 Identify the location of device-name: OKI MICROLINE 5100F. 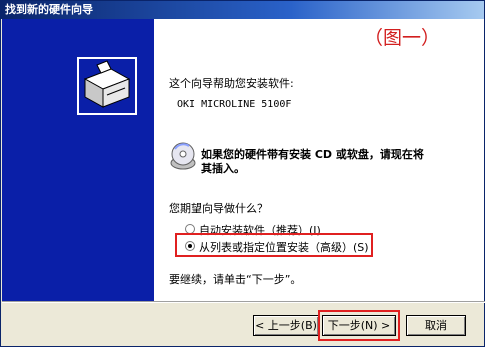
(234, 104).